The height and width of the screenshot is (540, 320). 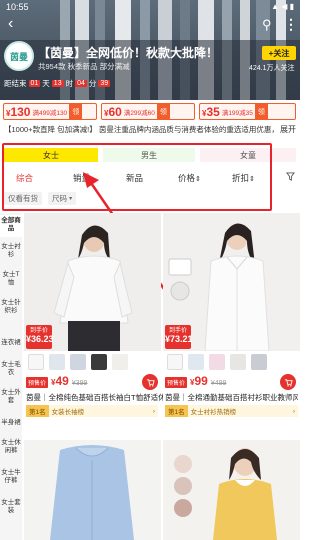 I want to click on sidebar-item-all: 全部商品, so click(x=11, y=226).